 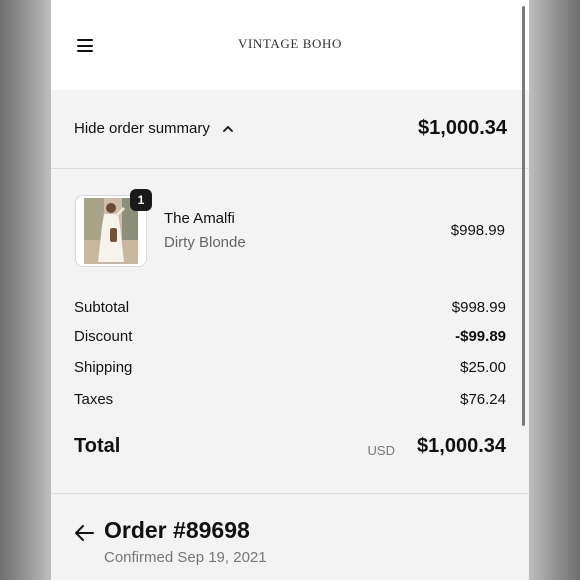 What do you see at coordinates (94, 399) in the screenshot?
I see `taxes-label: Taxes` at bounding box center [94, 399].